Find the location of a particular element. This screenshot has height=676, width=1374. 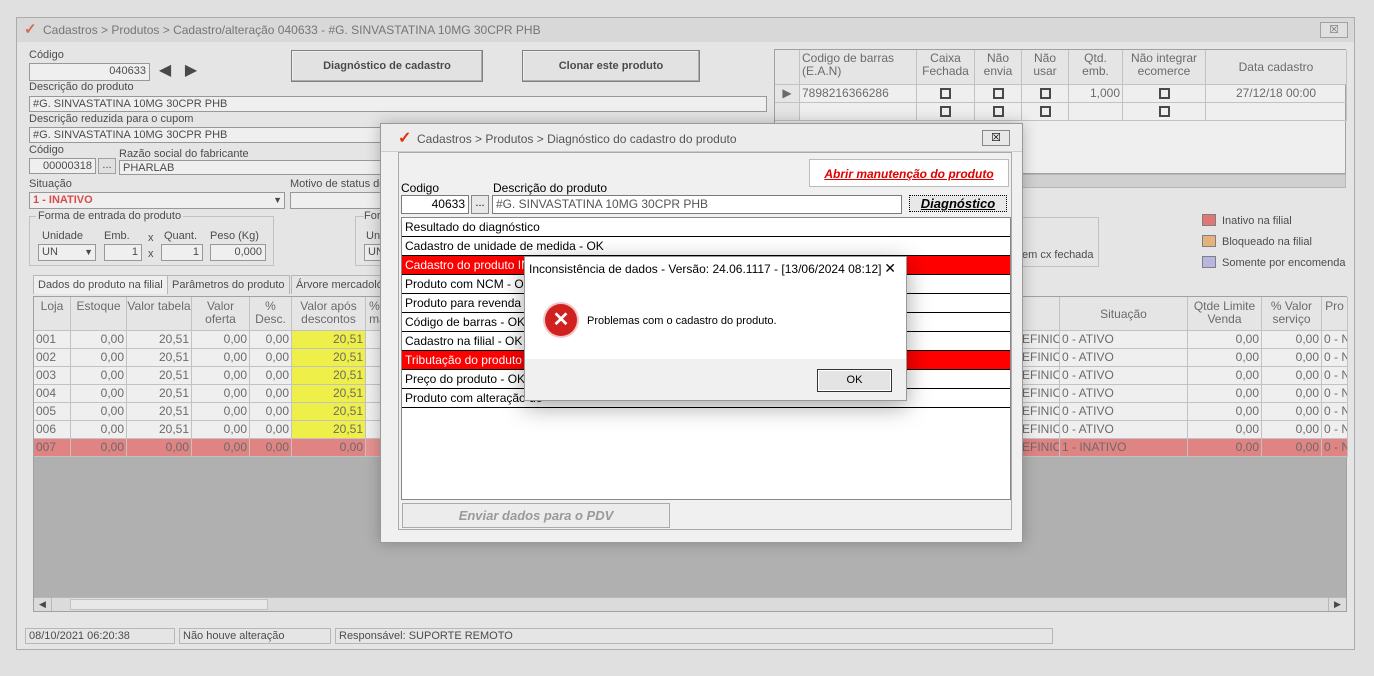

quant-input: 1 is located at coordinates (182, 252).